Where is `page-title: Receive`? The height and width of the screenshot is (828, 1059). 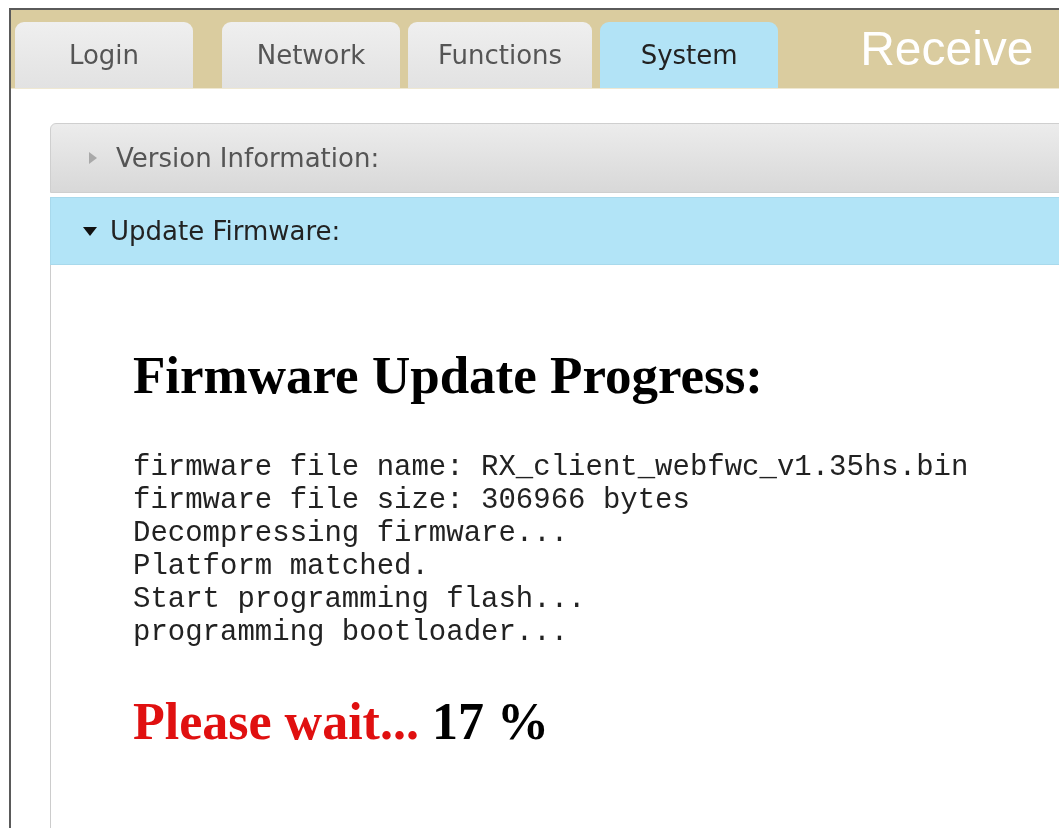 page-title: Receive is located at coordinates (947, 48).